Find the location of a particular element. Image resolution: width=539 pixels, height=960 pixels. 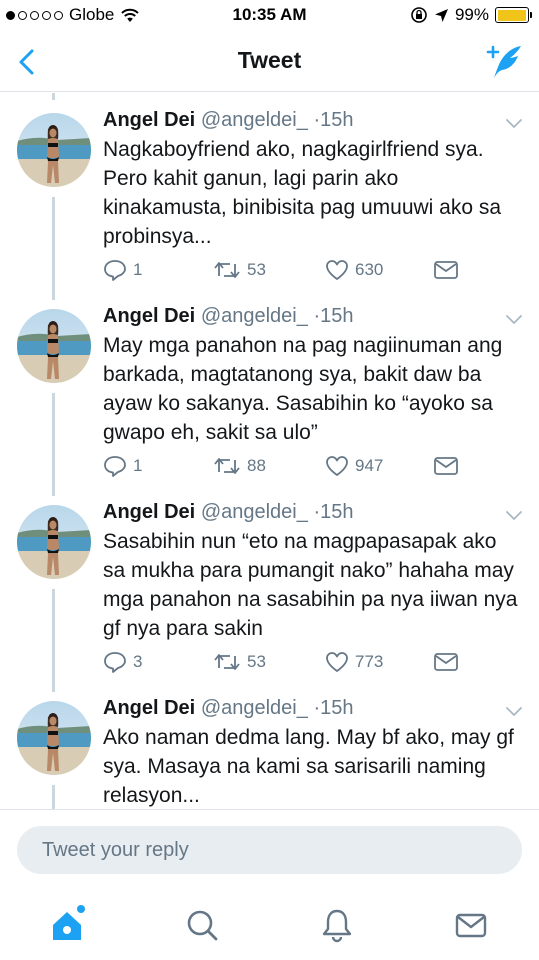

tab-home is located at coordinates (68, 925).